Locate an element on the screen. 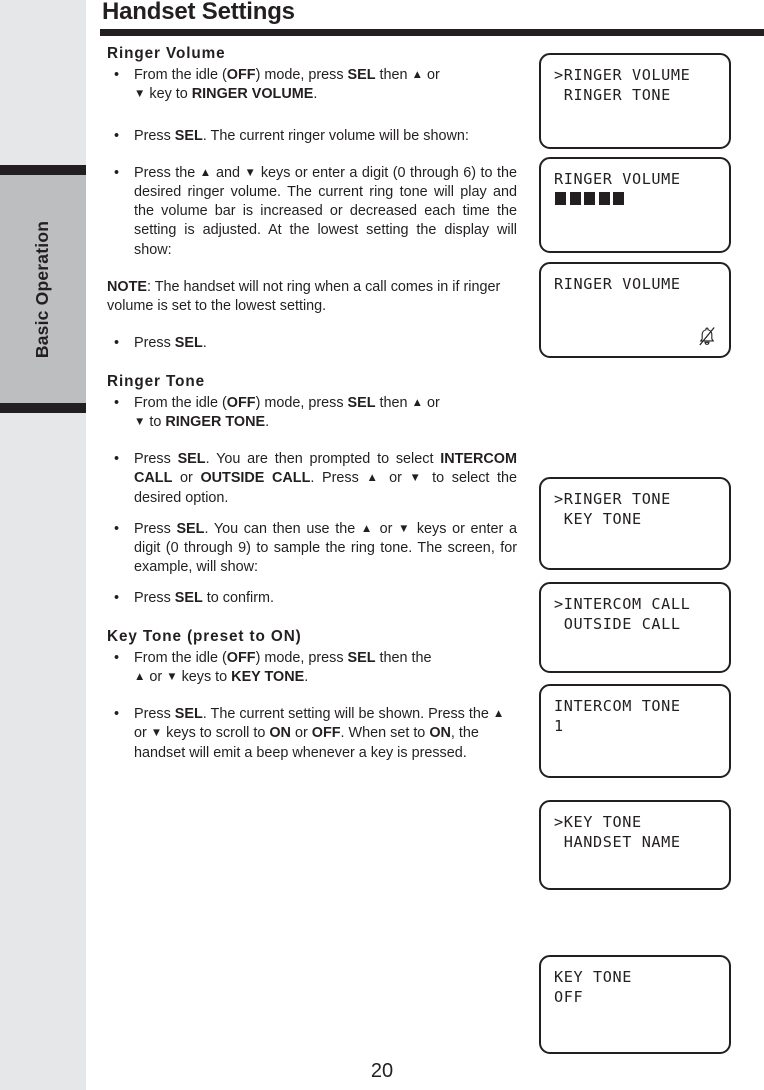 The image size is (764, 1090). text-frag: Press the is located at coordinates (167, 172).